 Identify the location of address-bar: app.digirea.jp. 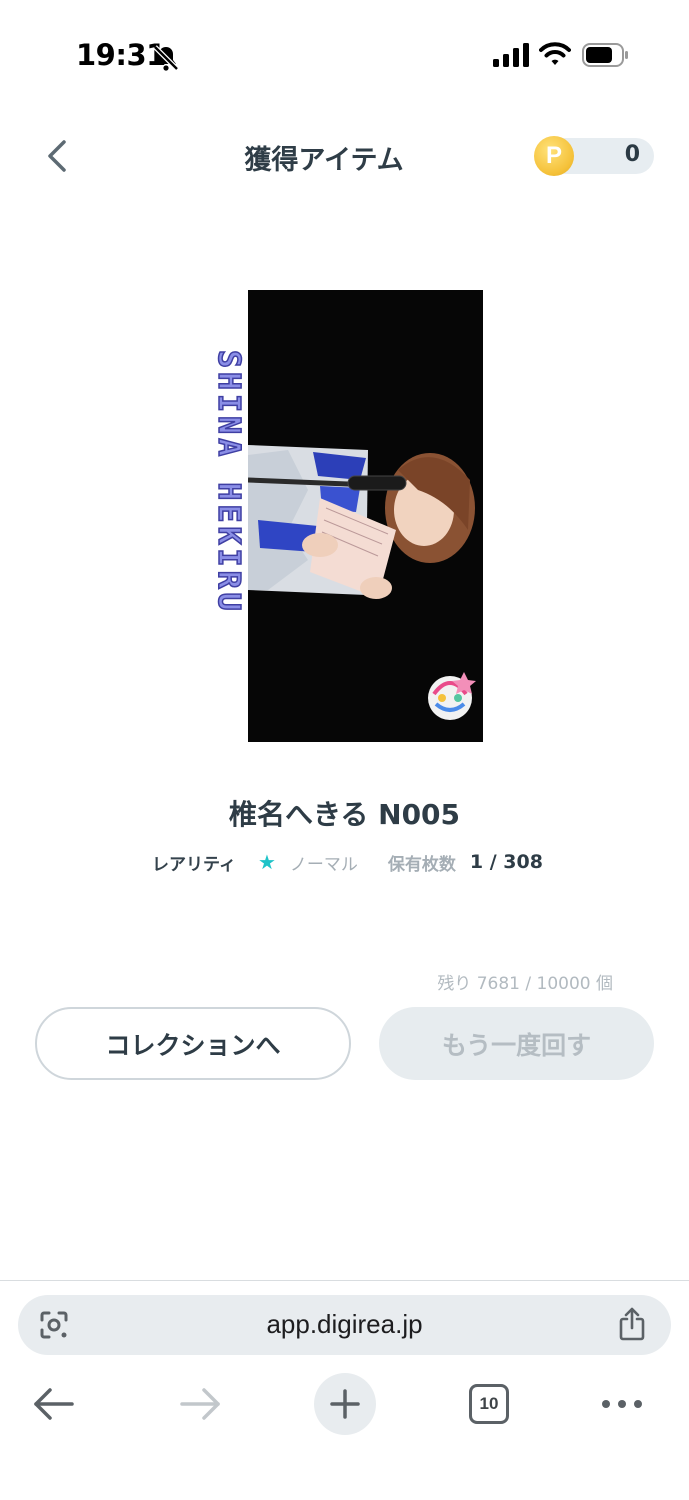
(344, 1325).